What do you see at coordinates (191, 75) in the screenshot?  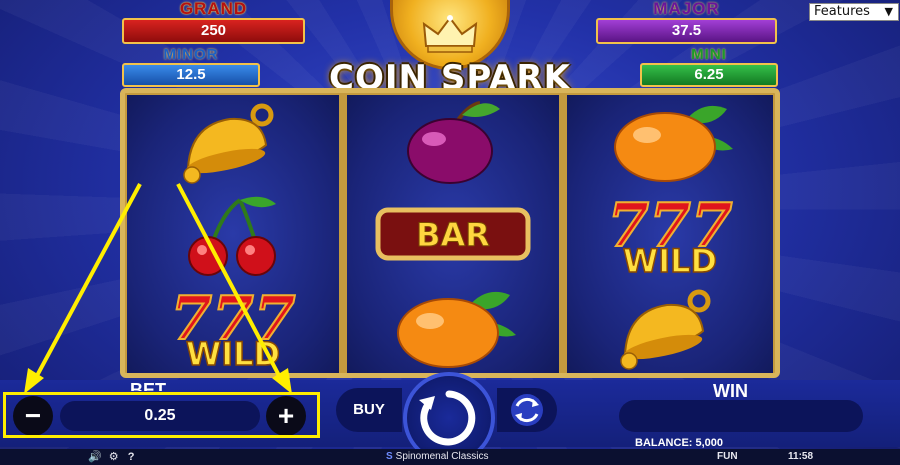 I see `jackpot-minor-value: 12.5` at bounding box center [191, 75].